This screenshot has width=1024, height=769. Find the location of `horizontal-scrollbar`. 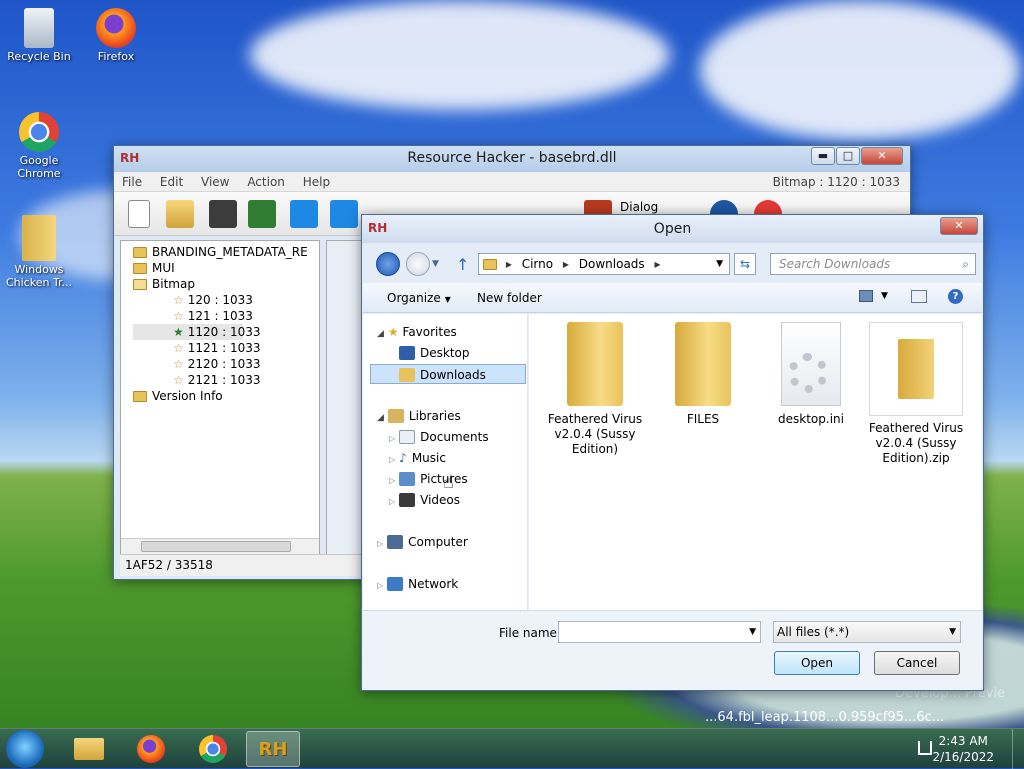

horizontal-scrollbar is located at coordinates (220, 546).